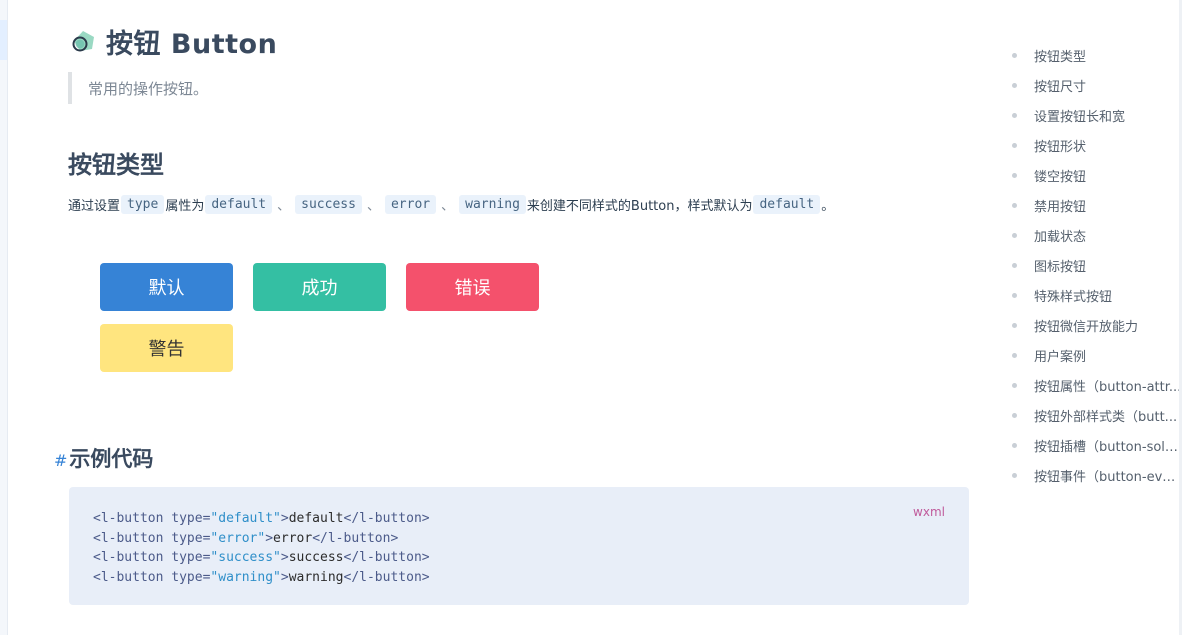 The height and width of the screenshot is (635, 1182). Describe the element at coordinates (166, 348) in the screenshot. I see `warning-button: 警告` at that location.